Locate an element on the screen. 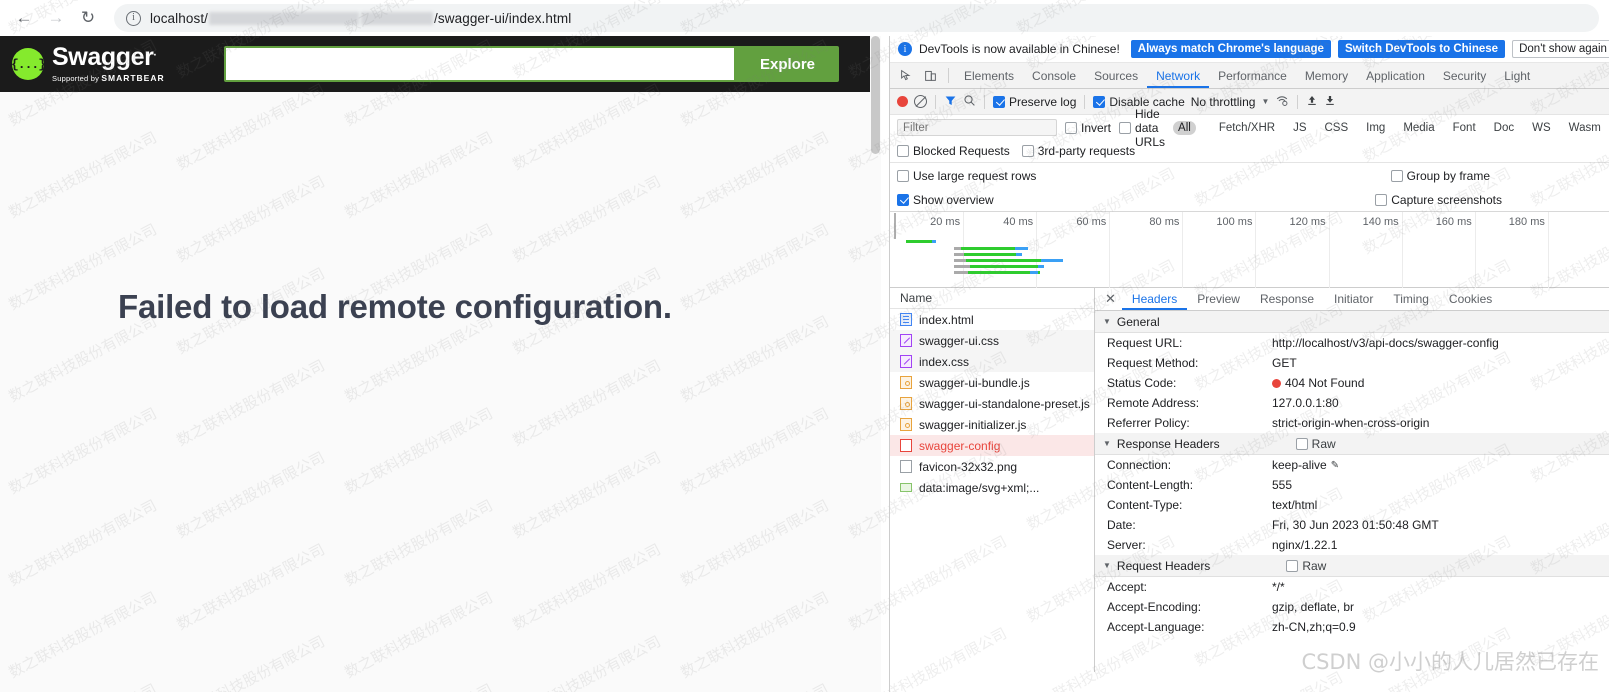  chevron-down-icon: ▼ is located at coordinates (1265, 101).